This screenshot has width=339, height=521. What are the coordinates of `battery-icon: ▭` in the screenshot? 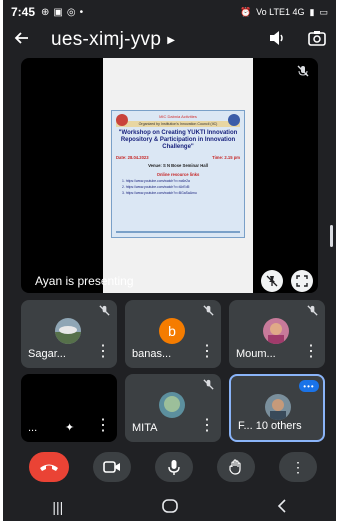 It's located at (323, 11).